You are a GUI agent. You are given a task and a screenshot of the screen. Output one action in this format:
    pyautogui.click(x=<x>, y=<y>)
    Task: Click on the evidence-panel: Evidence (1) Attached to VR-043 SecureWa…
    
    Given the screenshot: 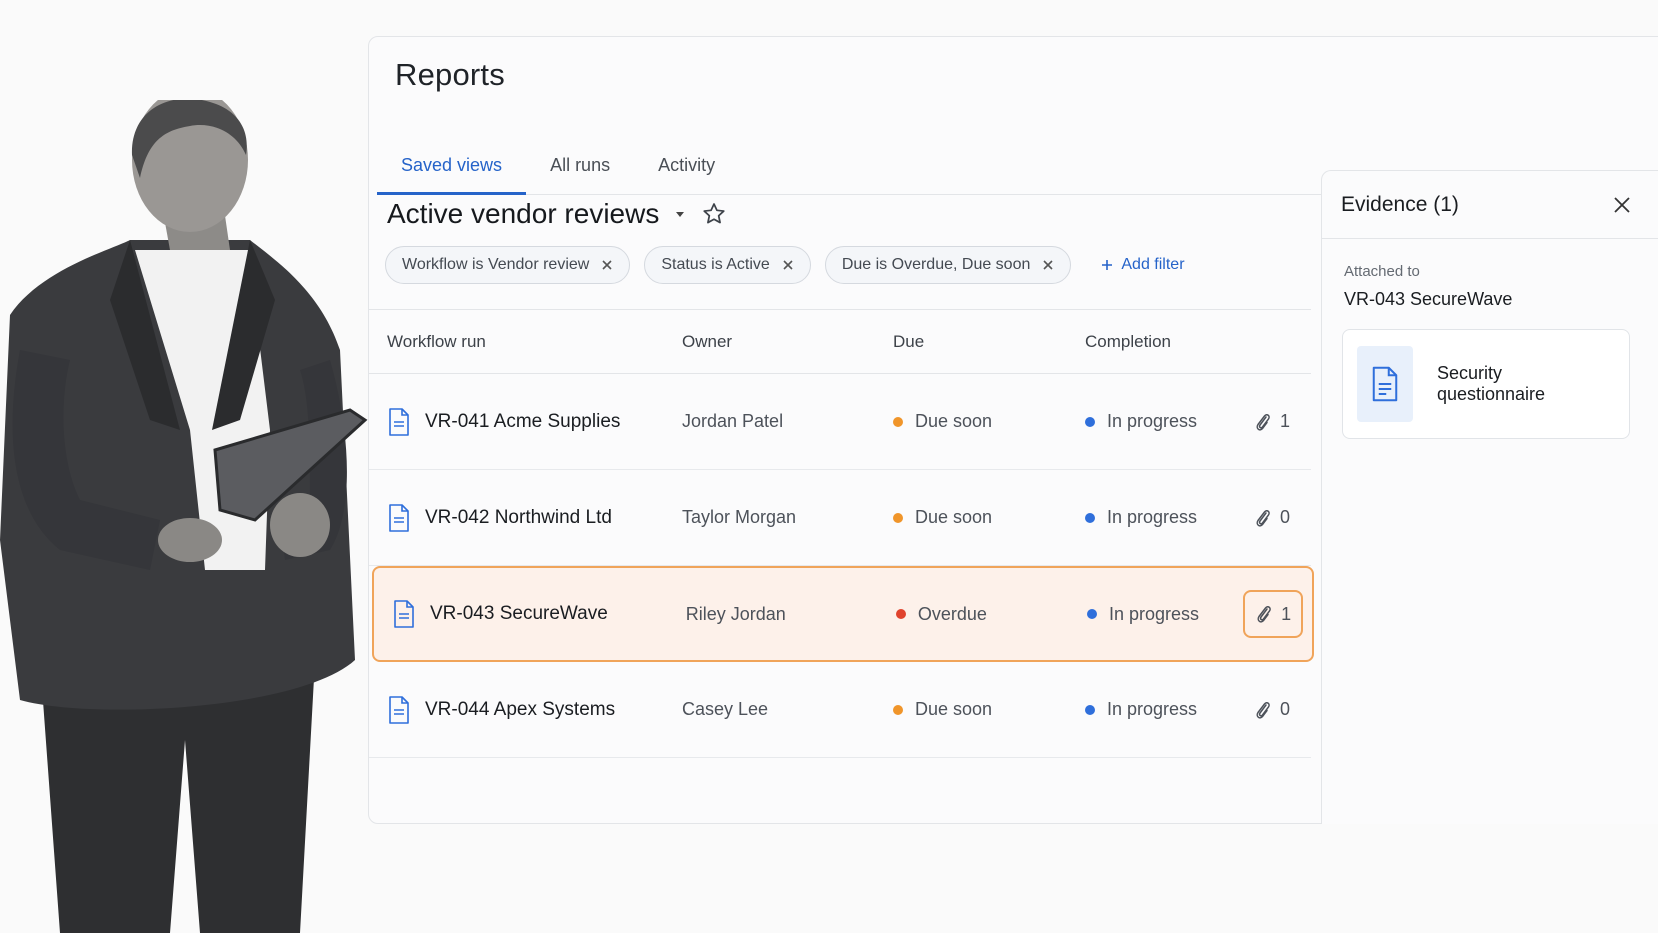 What is the action you would take?
    pyautogui.click(x=1489, y=497)
    